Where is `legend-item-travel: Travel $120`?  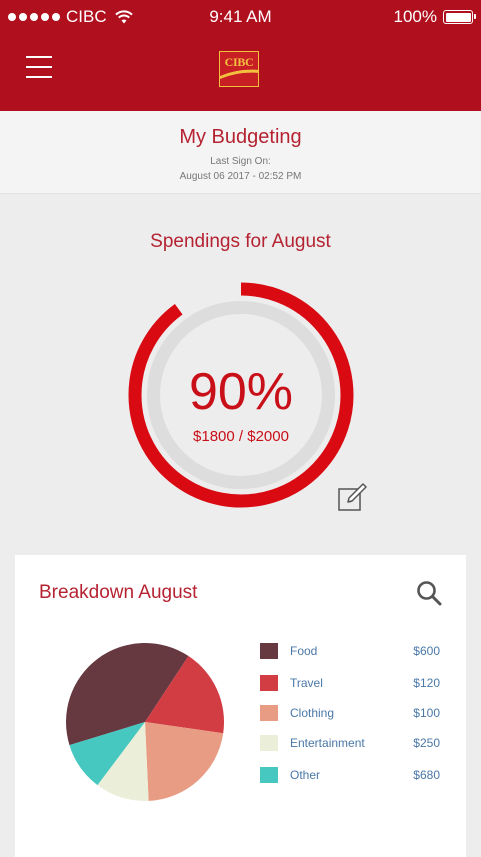
legend-item-travel: Travel $120 is located at coordinates (350, 683).